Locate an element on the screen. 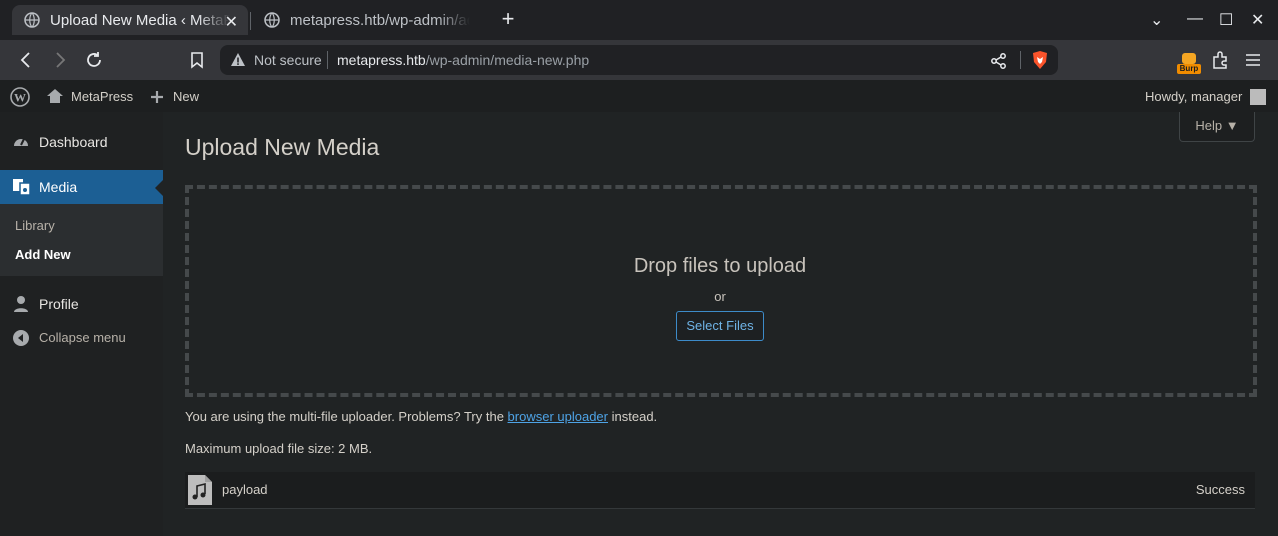 The width and height of the screenshot is (1278, 536). sidebar-item-dashboard: Dashboard is located at coordinates (81, 142).